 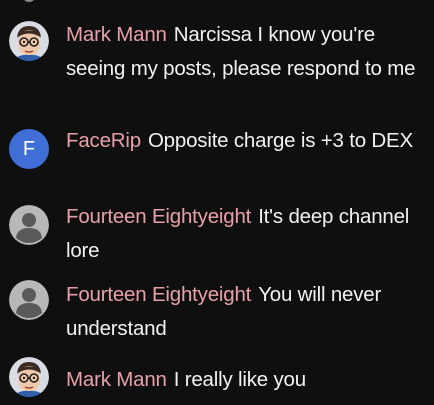 I want to click on message-body: FaceRip Opposite charge is +3 to DEX, so click(x=246, y=141).